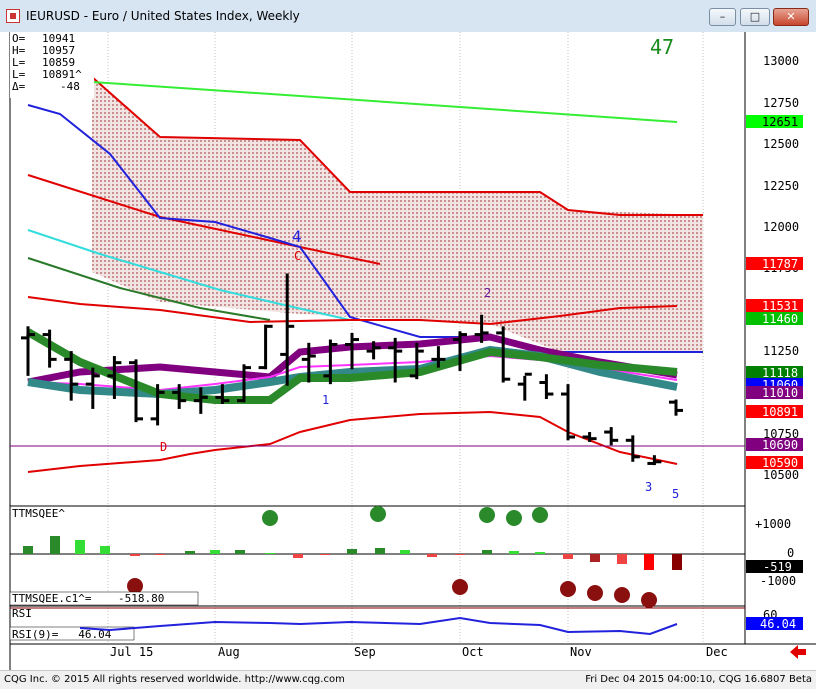 The image size is (816, 689). I want to click on time-axis: Jul 15 Aug Sep Oct Nov Dec, so click(419, 652).